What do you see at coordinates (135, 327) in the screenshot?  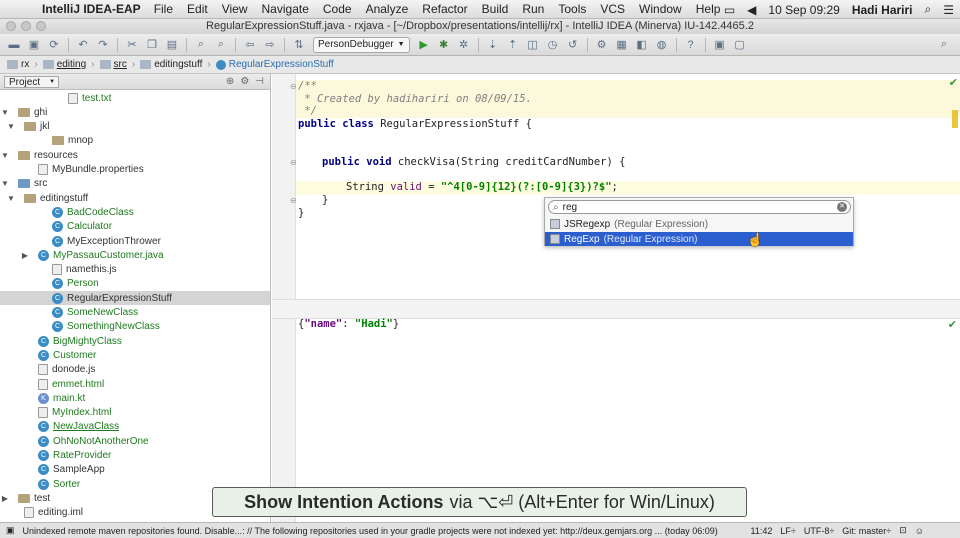 I see `tree-item: C SomethingNewClass` at bounding box center [135, 327].